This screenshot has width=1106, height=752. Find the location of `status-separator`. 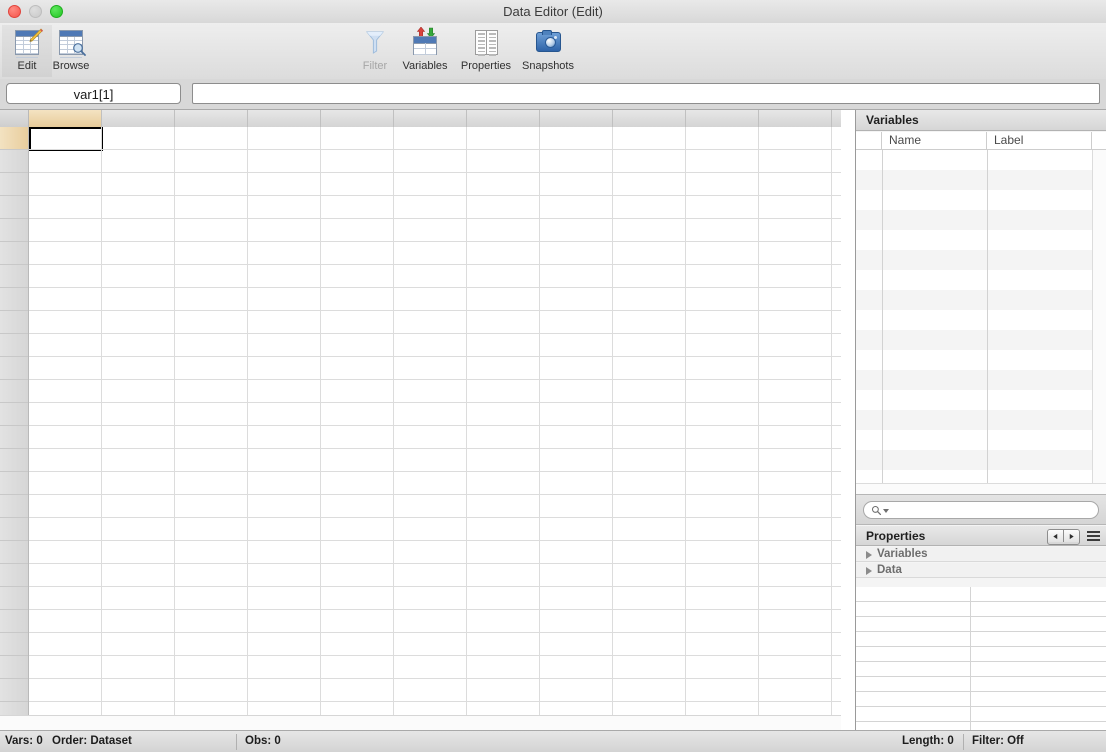

status-separator is located at coordinates (963, 742).